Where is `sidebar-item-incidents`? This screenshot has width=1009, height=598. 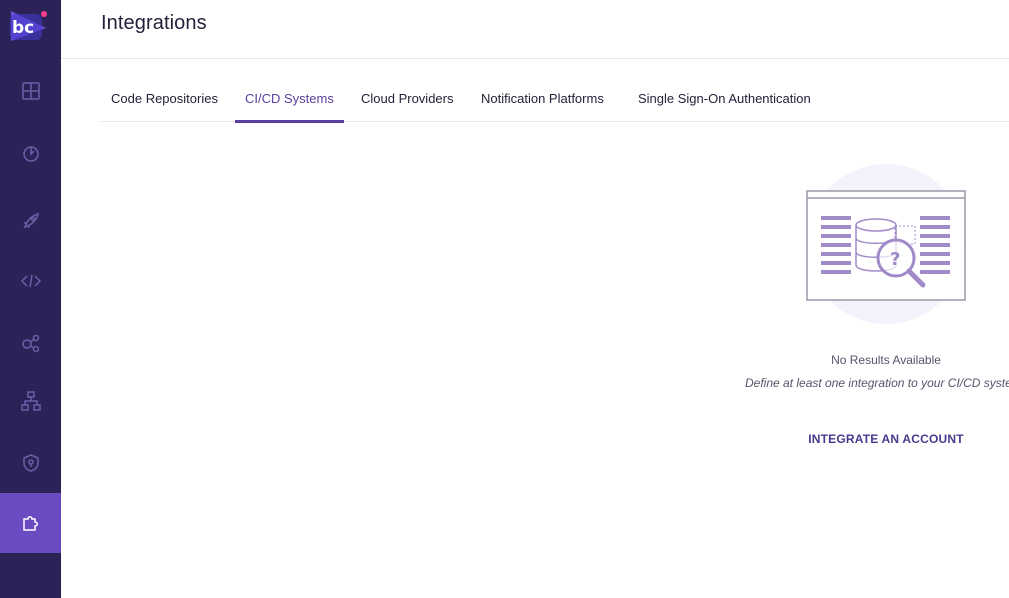 sidebar-item-incidents is located at coordinates (30, 153).